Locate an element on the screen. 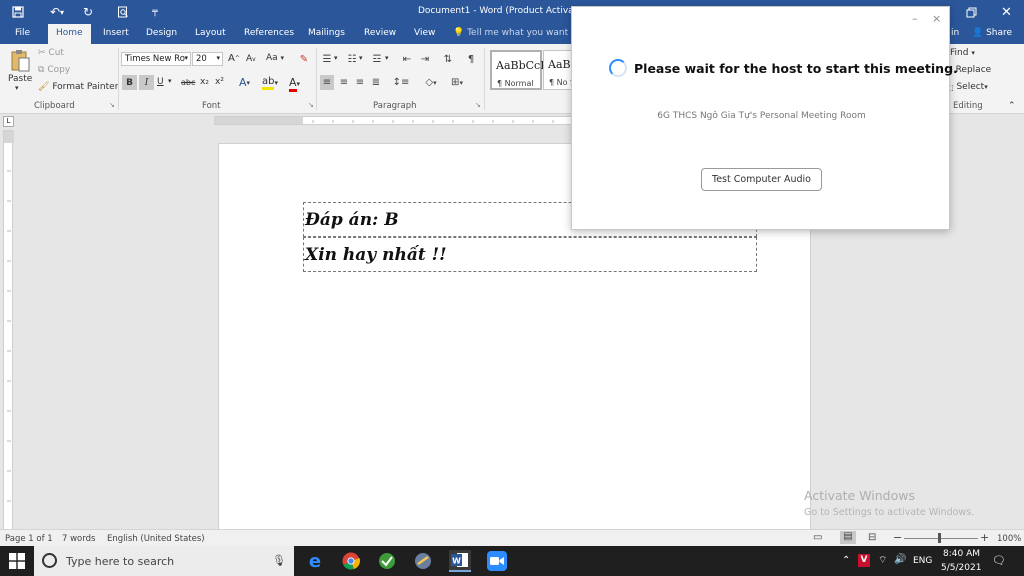 The height and width of the screenshot is (576, 1024). justify-icon: ≣ is located at coordinates (376, 82).